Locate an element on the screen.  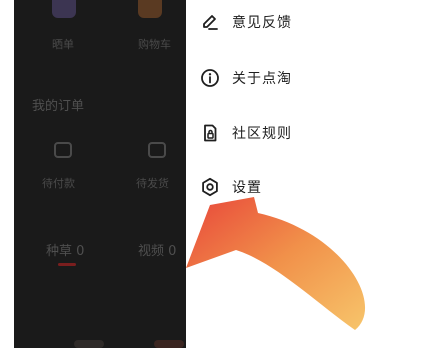
pending-payment-label: 待付款 is located at coordinates (58, 183).